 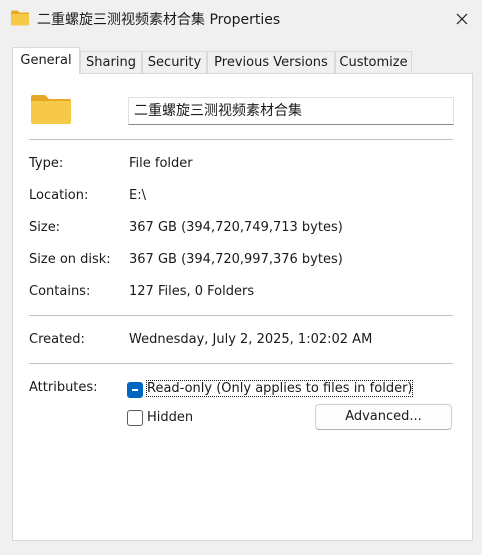 I want to click on close-button, so click(x=462, y=19).